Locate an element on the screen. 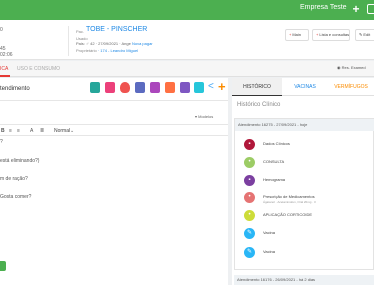 The image size is (374, 285). history-item-label: Dados Clínicos is located at coordinates (276, 143).